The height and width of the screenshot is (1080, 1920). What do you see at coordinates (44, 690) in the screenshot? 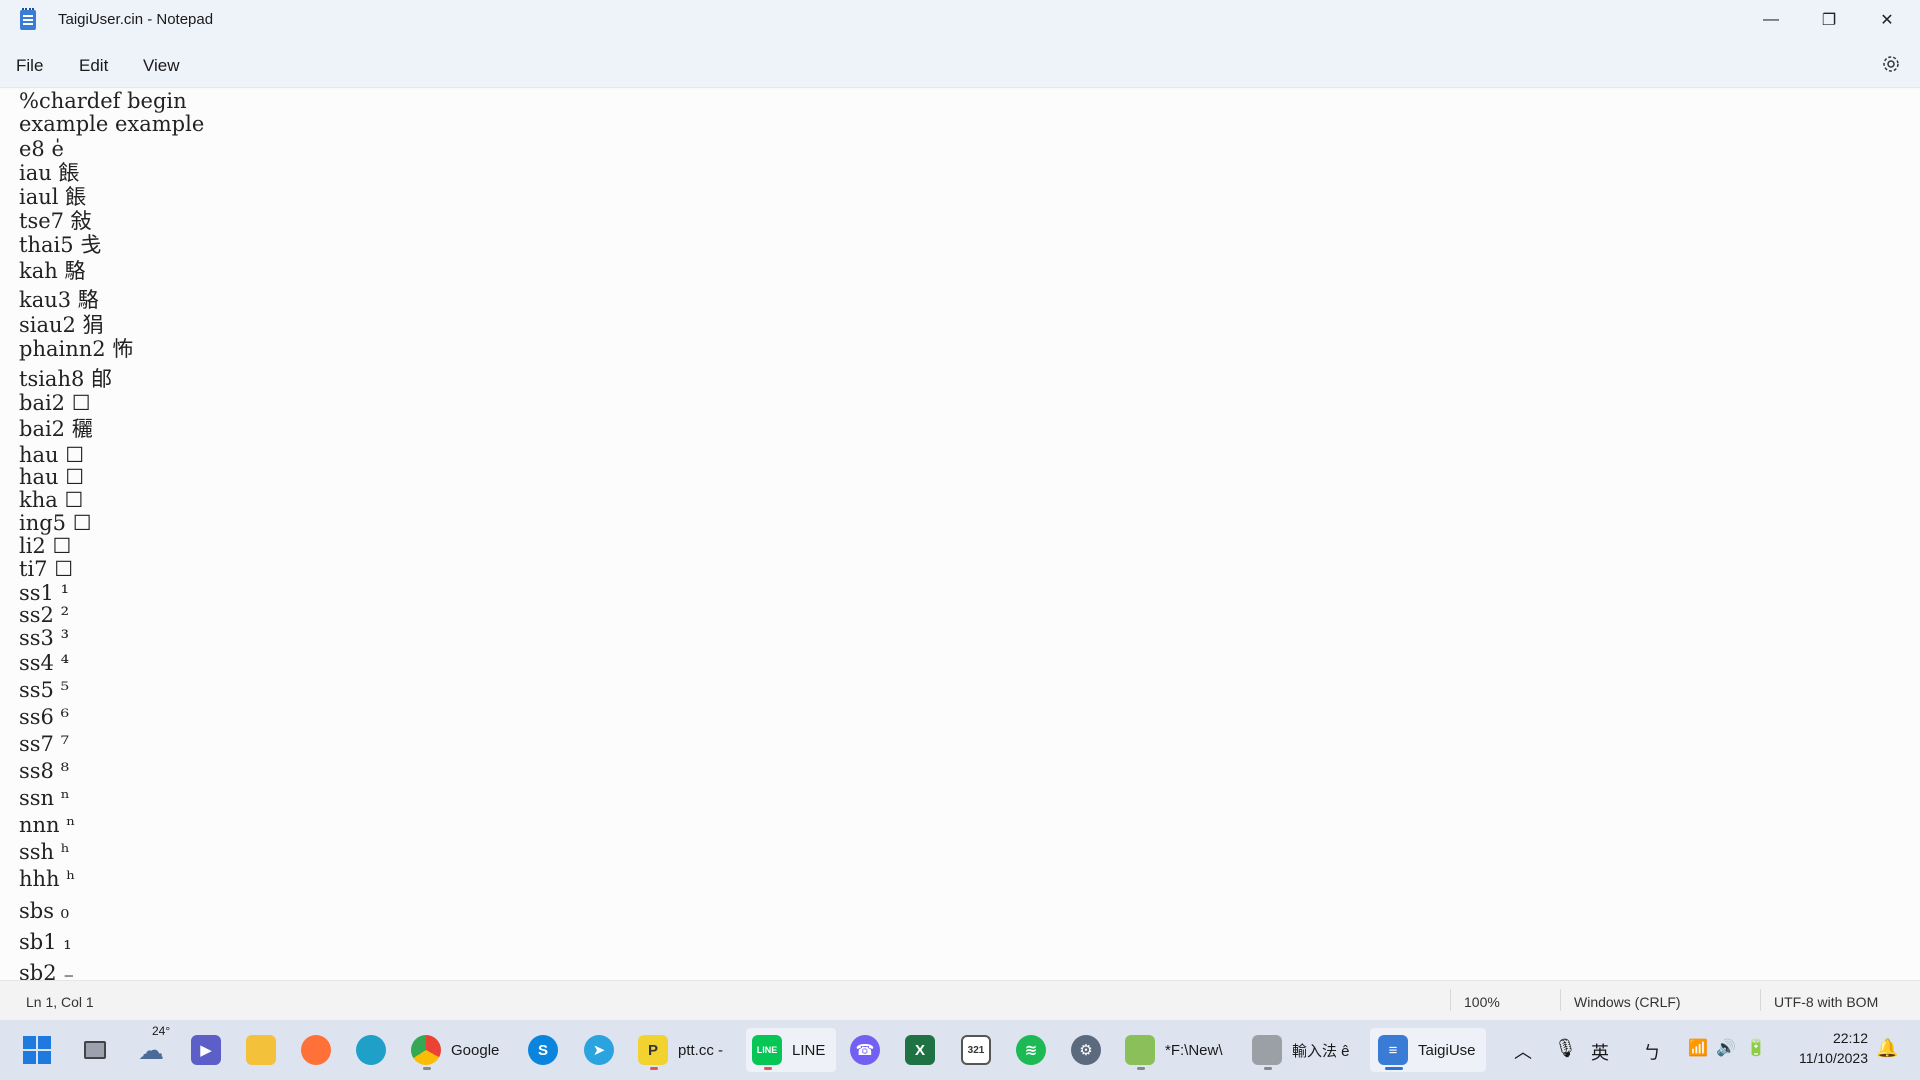
I see `editor-line: ss5 ⁵` at bounding box center [44, 690].